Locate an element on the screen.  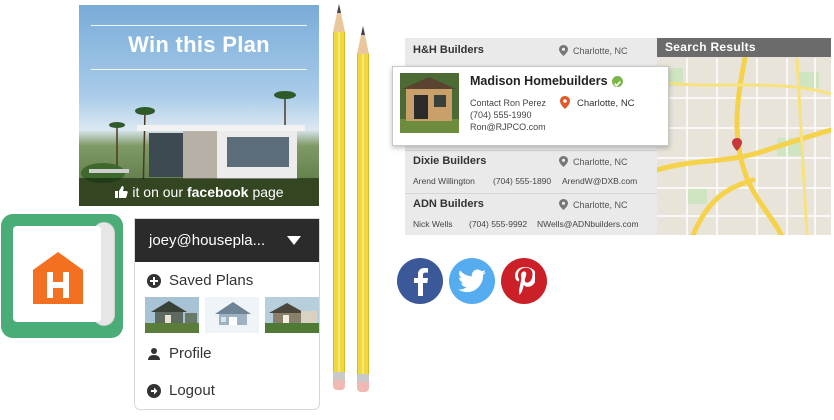
menu-item-saved-plans: Saved Plans is located at coordinates (227, 280).